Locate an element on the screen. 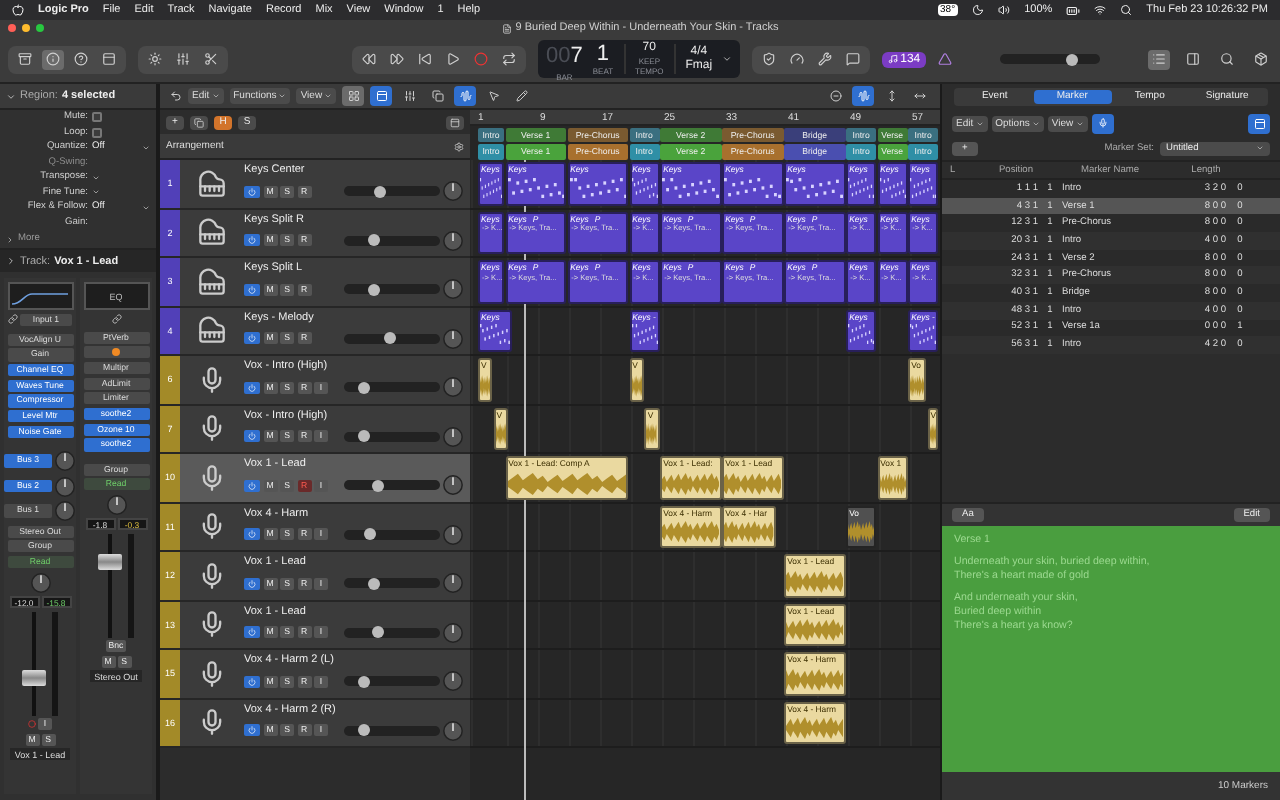  wifi-icon is located at coordinates (1100, 10).